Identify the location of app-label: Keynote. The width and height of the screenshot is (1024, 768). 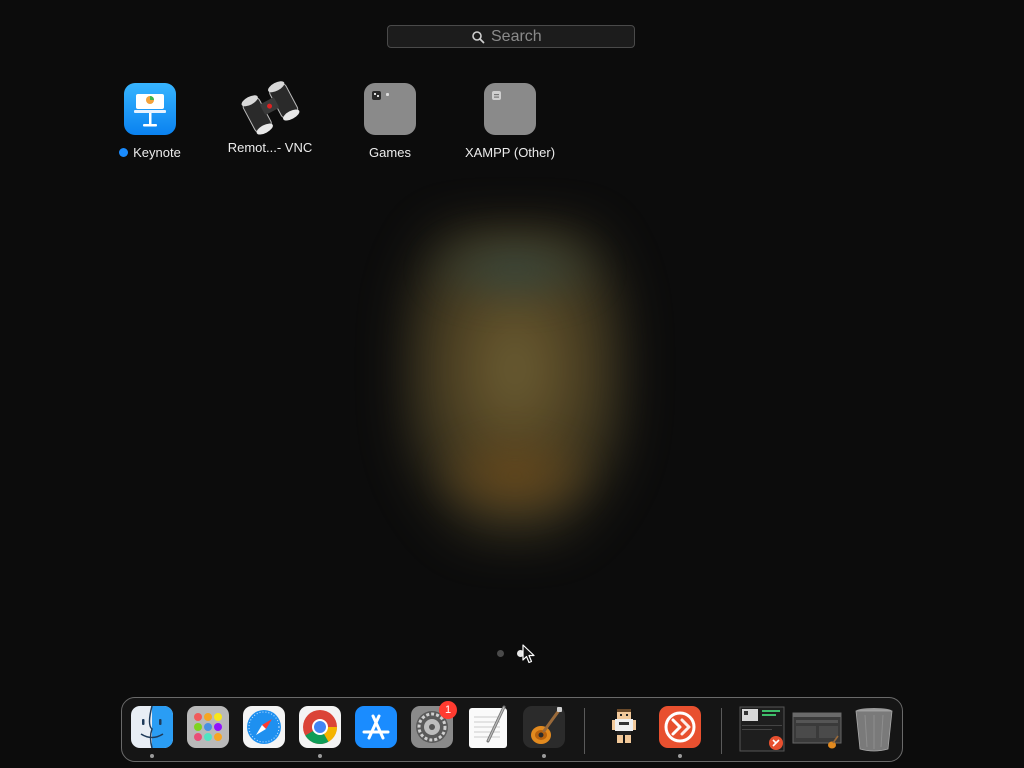
(150, 152).